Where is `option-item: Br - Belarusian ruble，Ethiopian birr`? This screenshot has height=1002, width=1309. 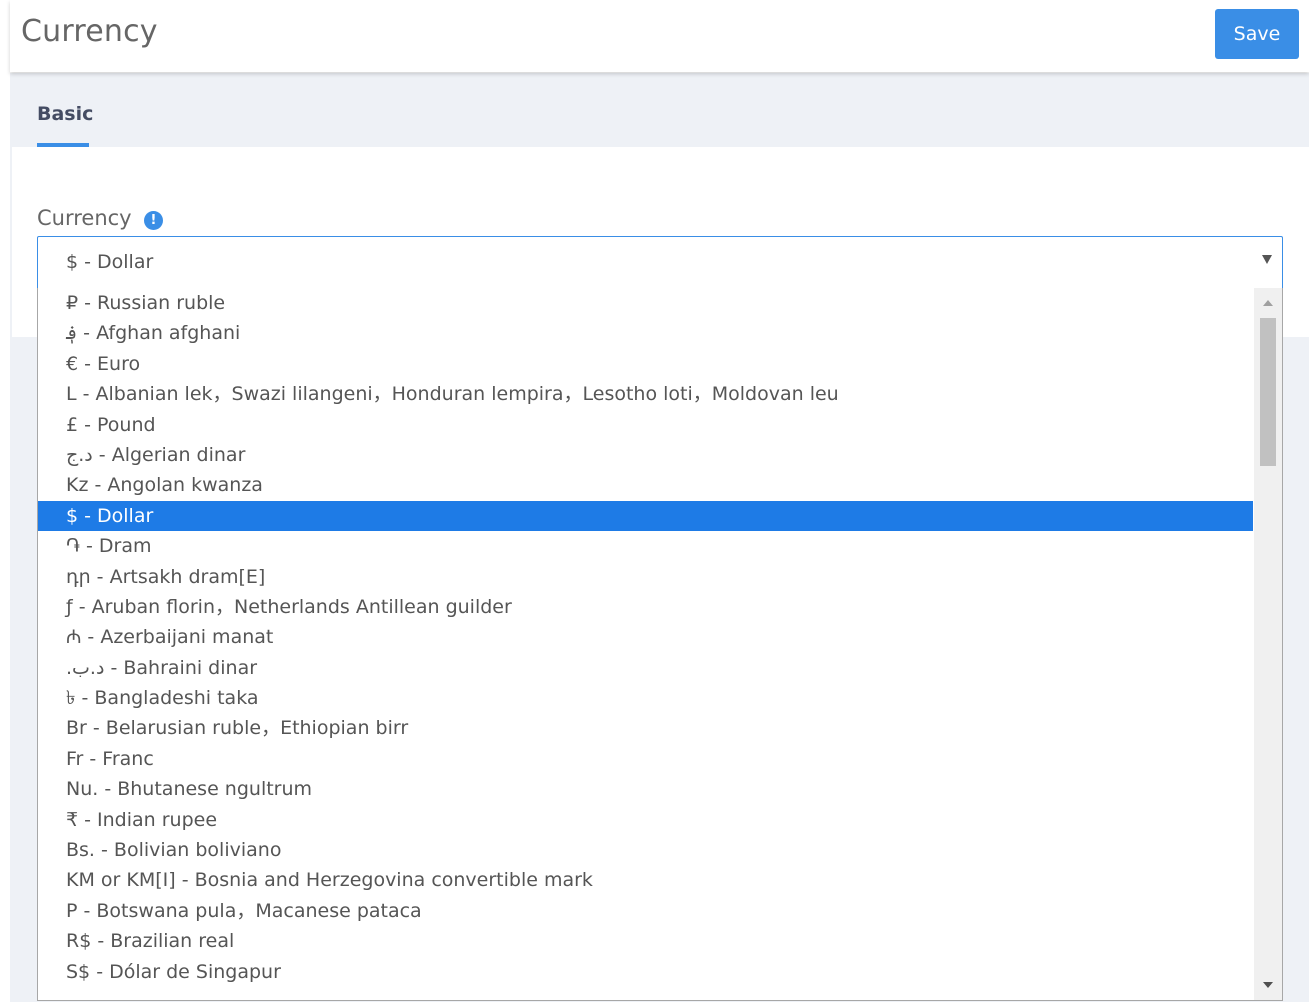
option-item: Br - Belarusian ruble，Ethiopian birr is located at coordinates (645, 728).